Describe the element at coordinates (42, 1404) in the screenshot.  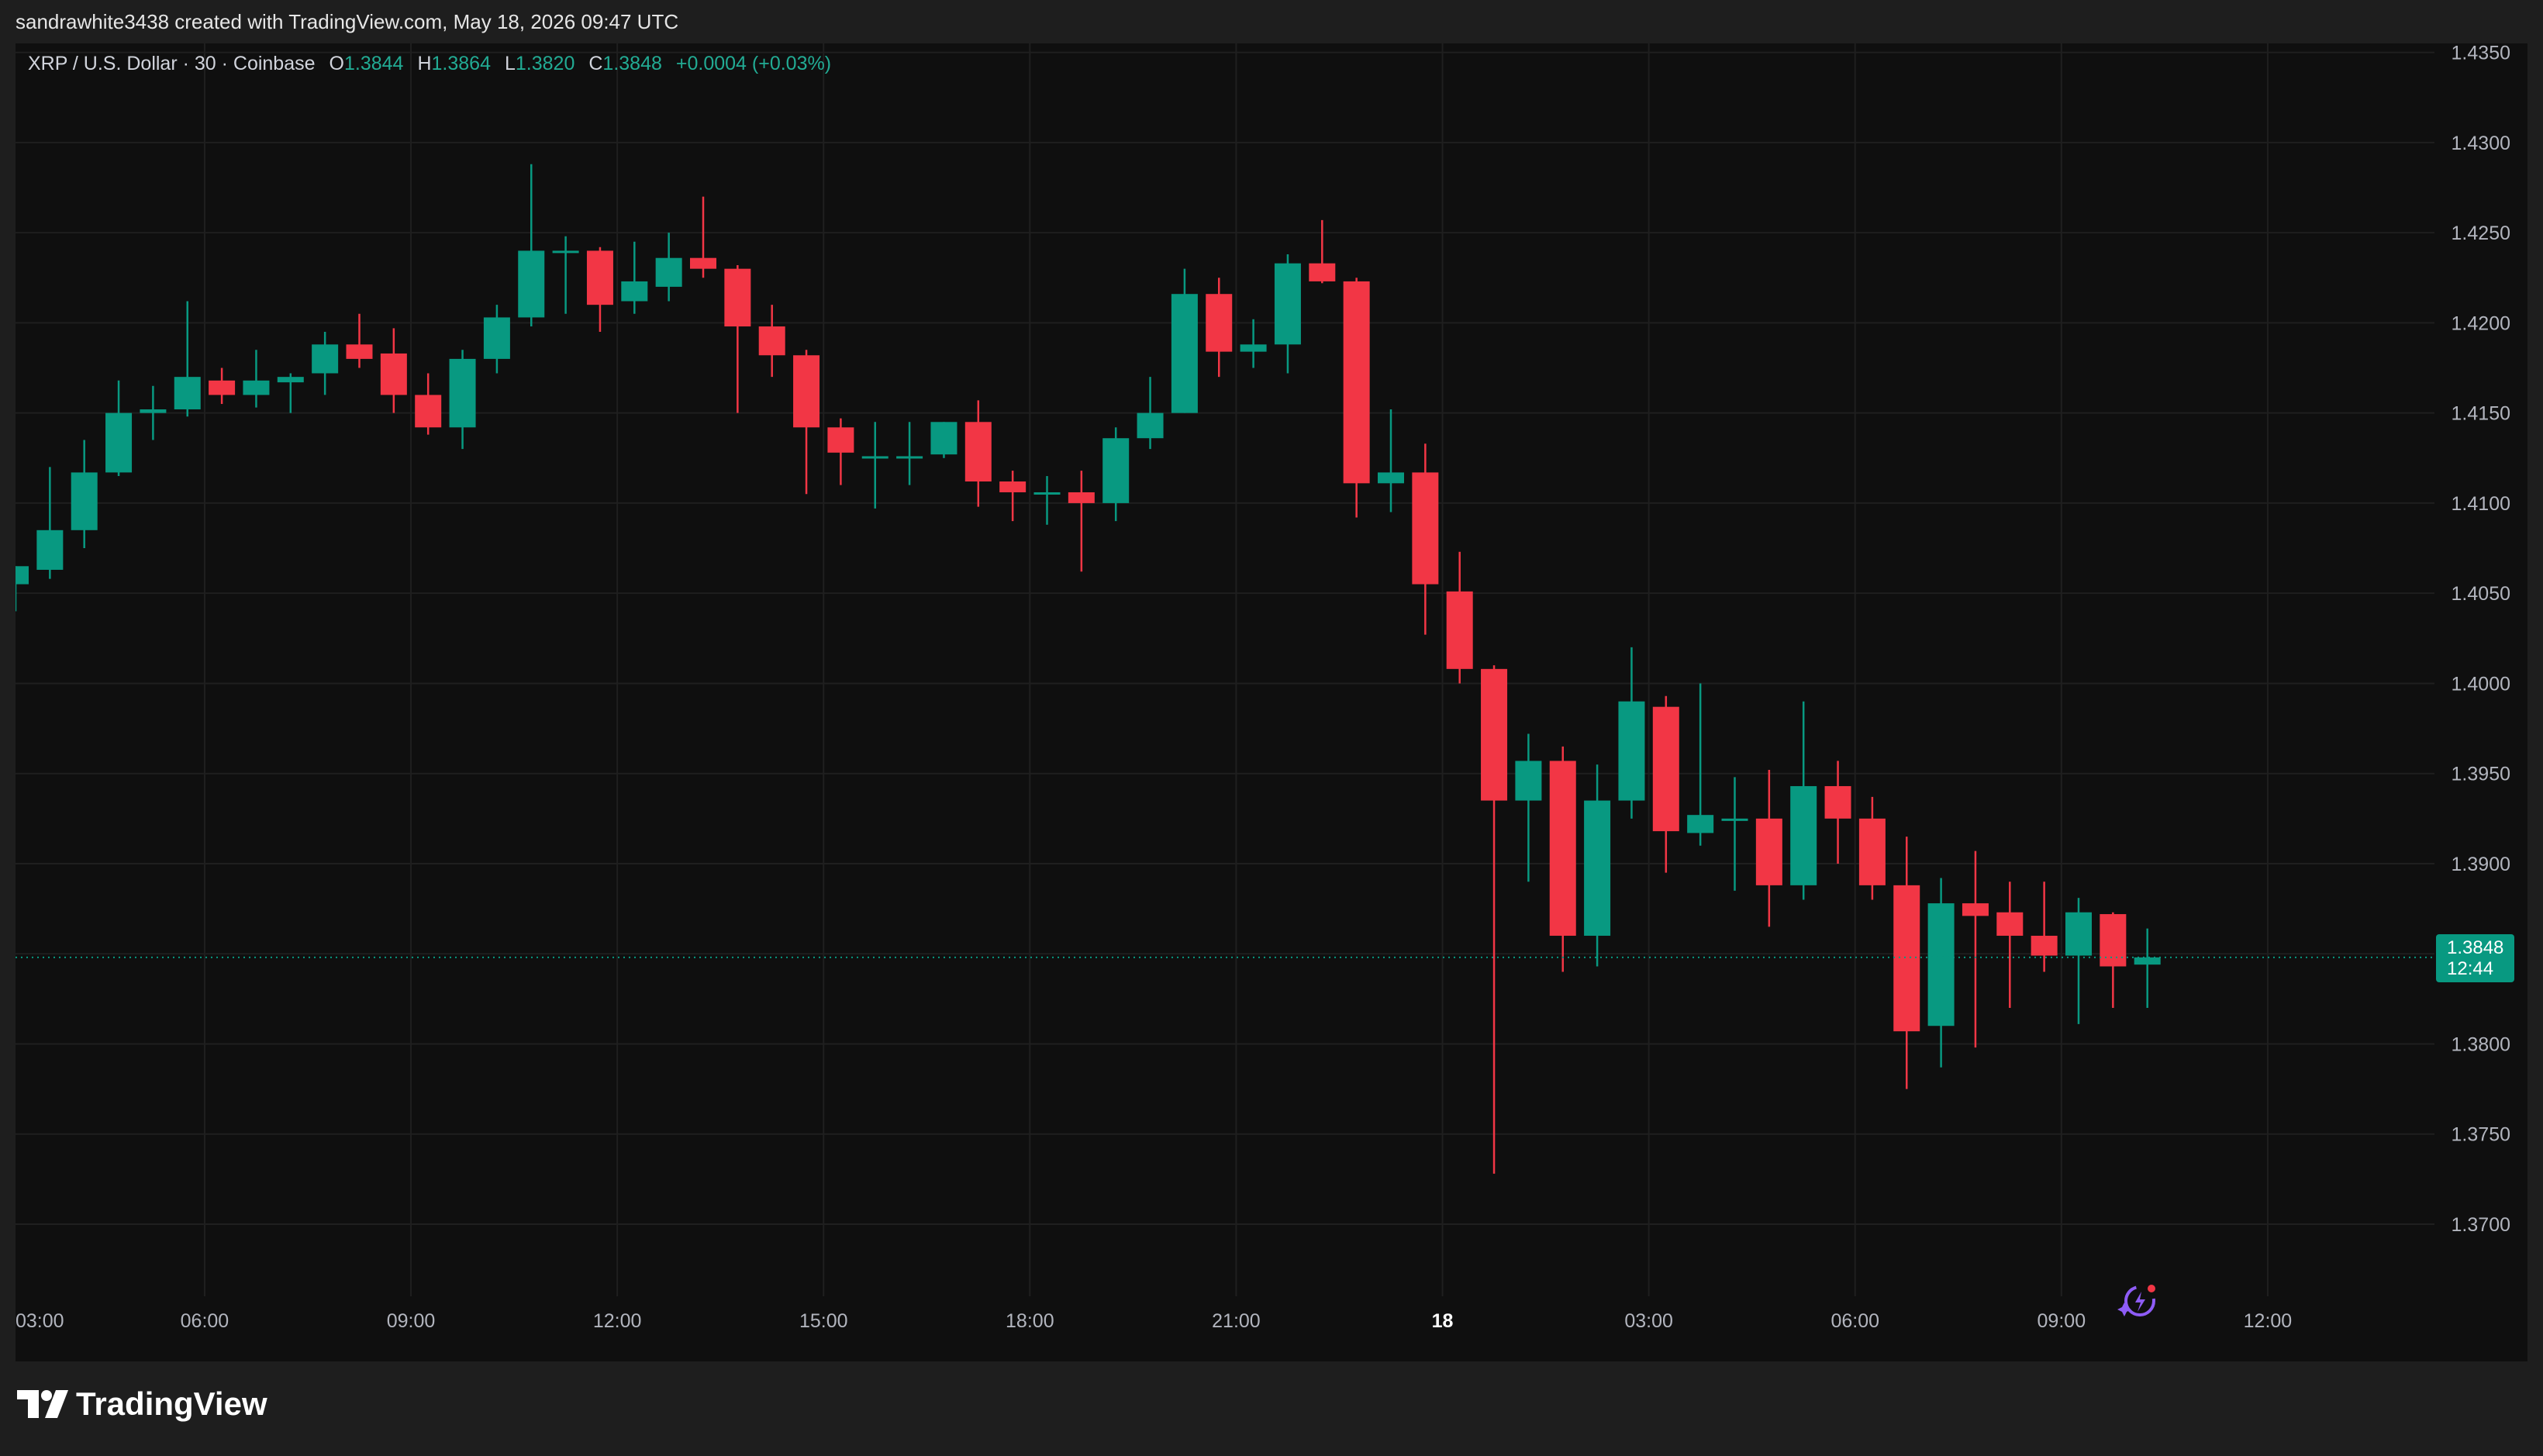
I see `tradingview-logo-icon` at that location.